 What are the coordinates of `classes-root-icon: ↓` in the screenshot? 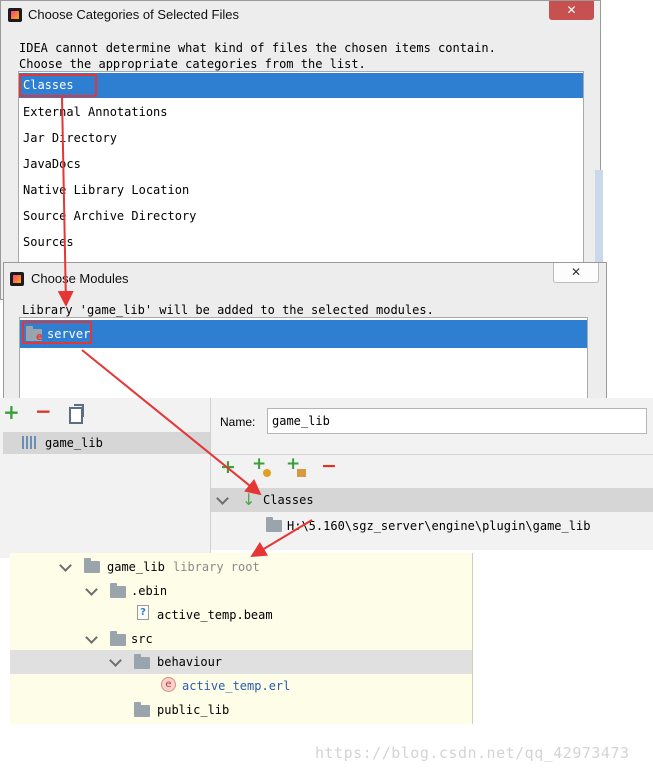 It's located at (249, 499).